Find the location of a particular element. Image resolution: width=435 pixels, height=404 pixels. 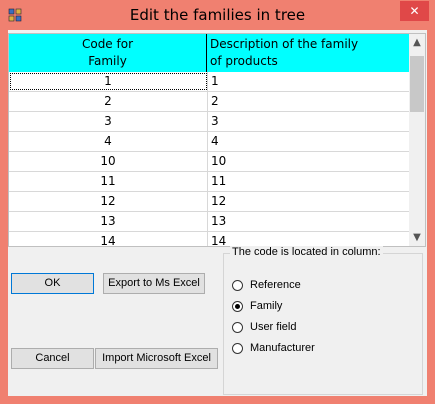

cell-code: 10 is located at coordinates (108, 161).